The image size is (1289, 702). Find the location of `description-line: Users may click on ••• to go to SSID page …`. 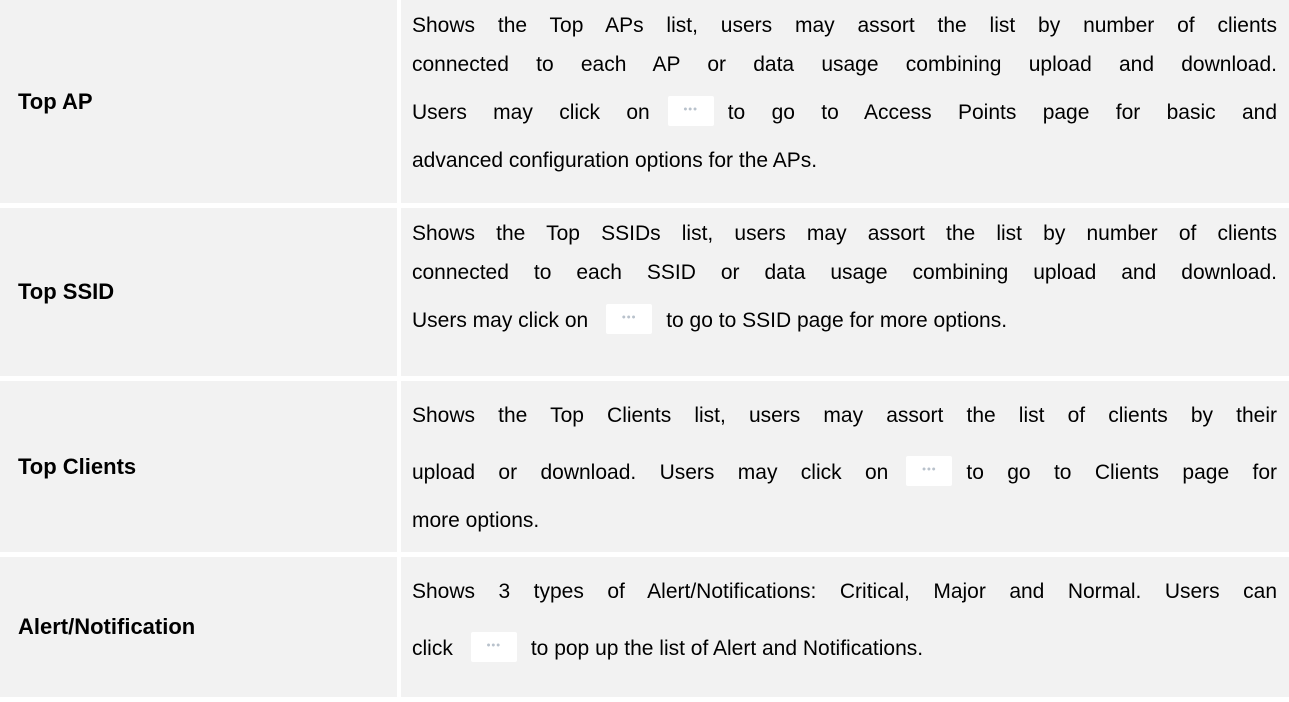

description-line: Users may click on ••• to go to SSID page … is located at coordinates (844, 320).